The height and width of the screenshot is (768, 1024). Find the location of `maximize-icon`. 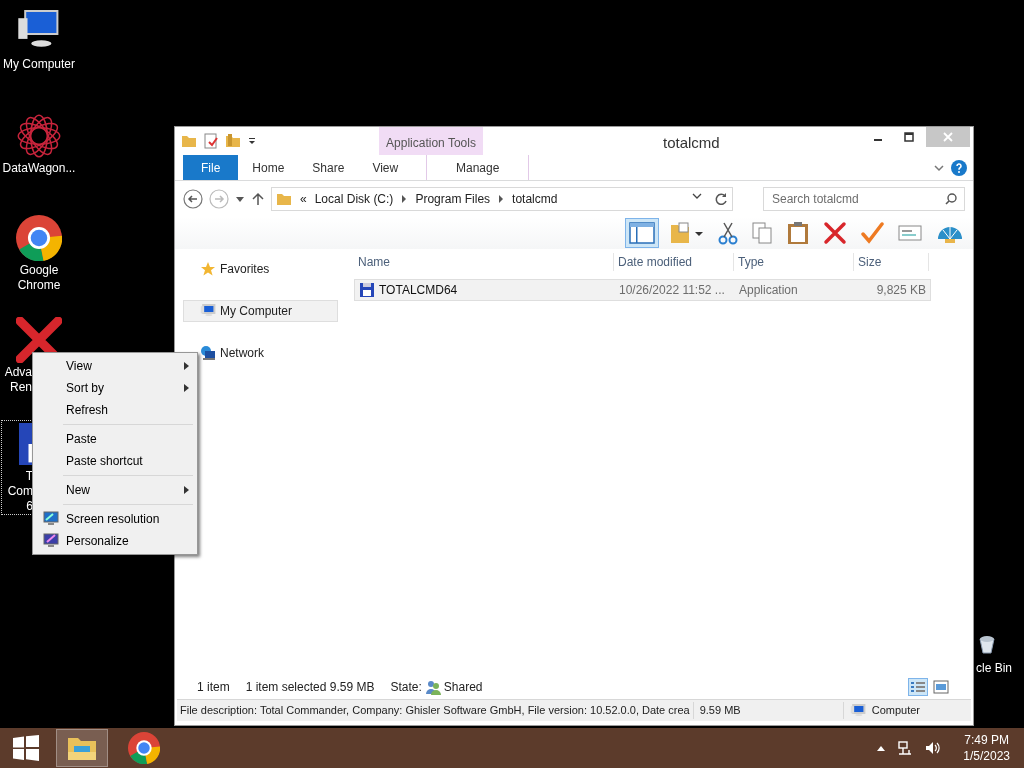

maximize-icon is located at coordinates (909, 137).